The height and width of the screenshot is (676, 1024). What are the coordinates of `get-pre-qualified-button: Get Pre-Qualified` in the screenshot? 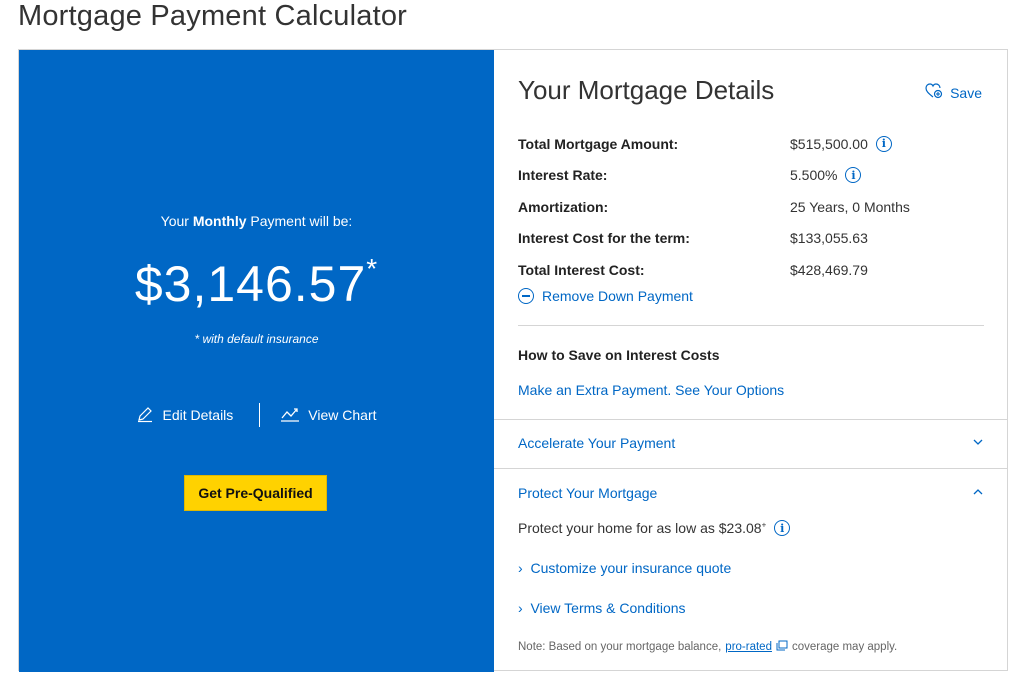 It's located at (255, 493).